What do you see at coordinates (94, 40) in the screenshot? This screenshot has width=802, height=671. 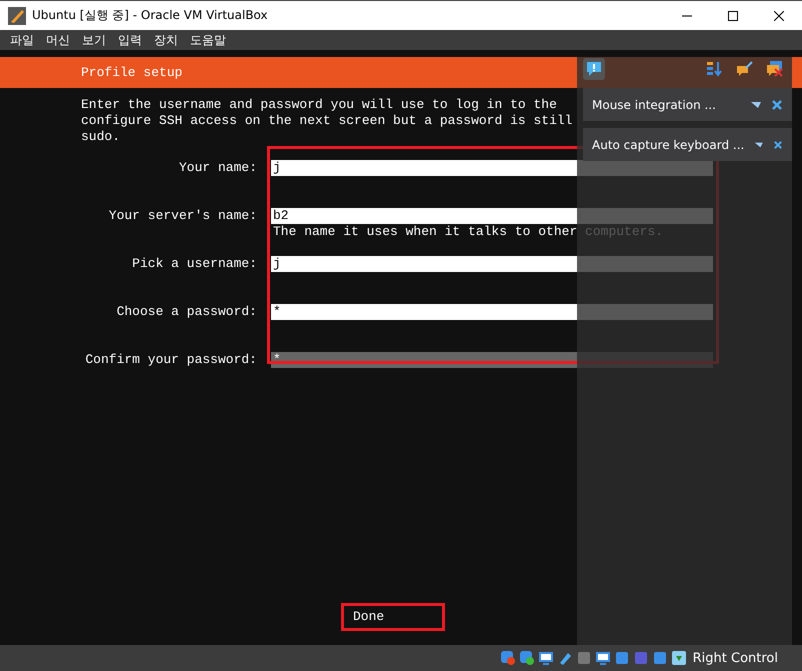 I see `menu-item: 보기` at bounding box center [94, 40].